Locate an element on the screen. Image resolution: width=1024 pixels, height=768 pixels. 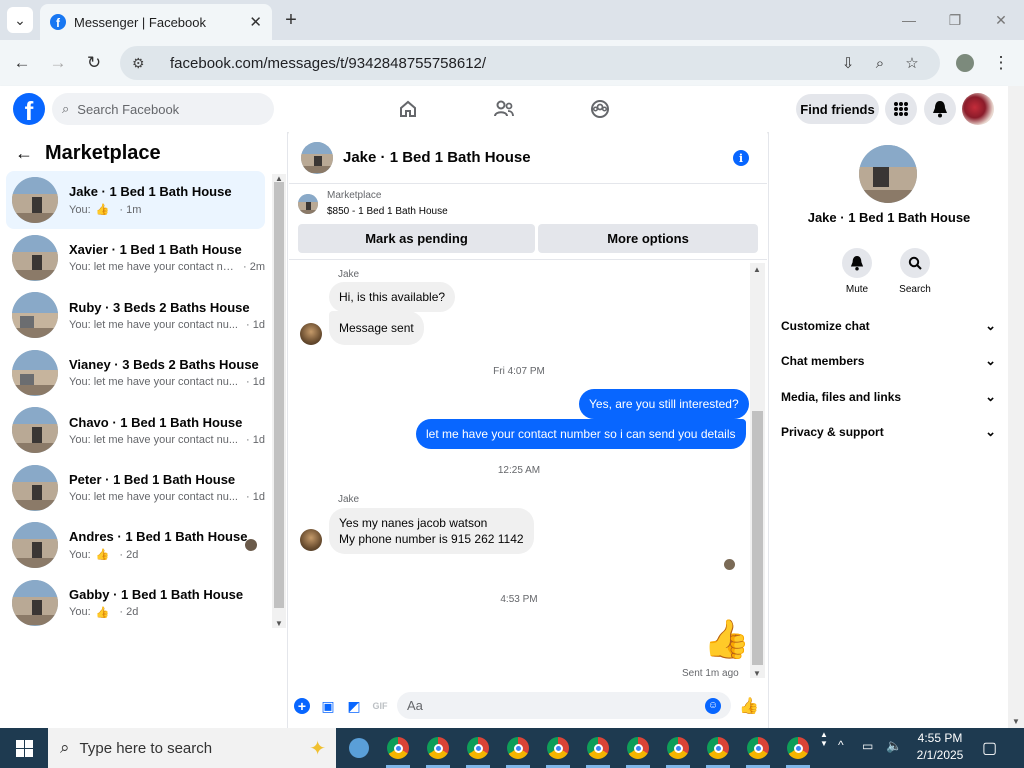
gif-button: GIF is located at coordinates (380, 706).